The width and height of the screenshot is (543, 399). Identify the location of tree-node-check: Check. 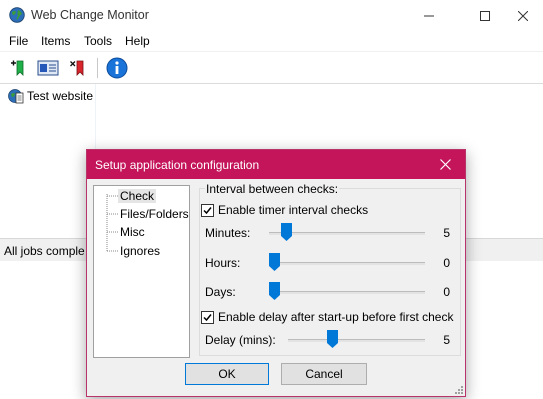
(137, 196).